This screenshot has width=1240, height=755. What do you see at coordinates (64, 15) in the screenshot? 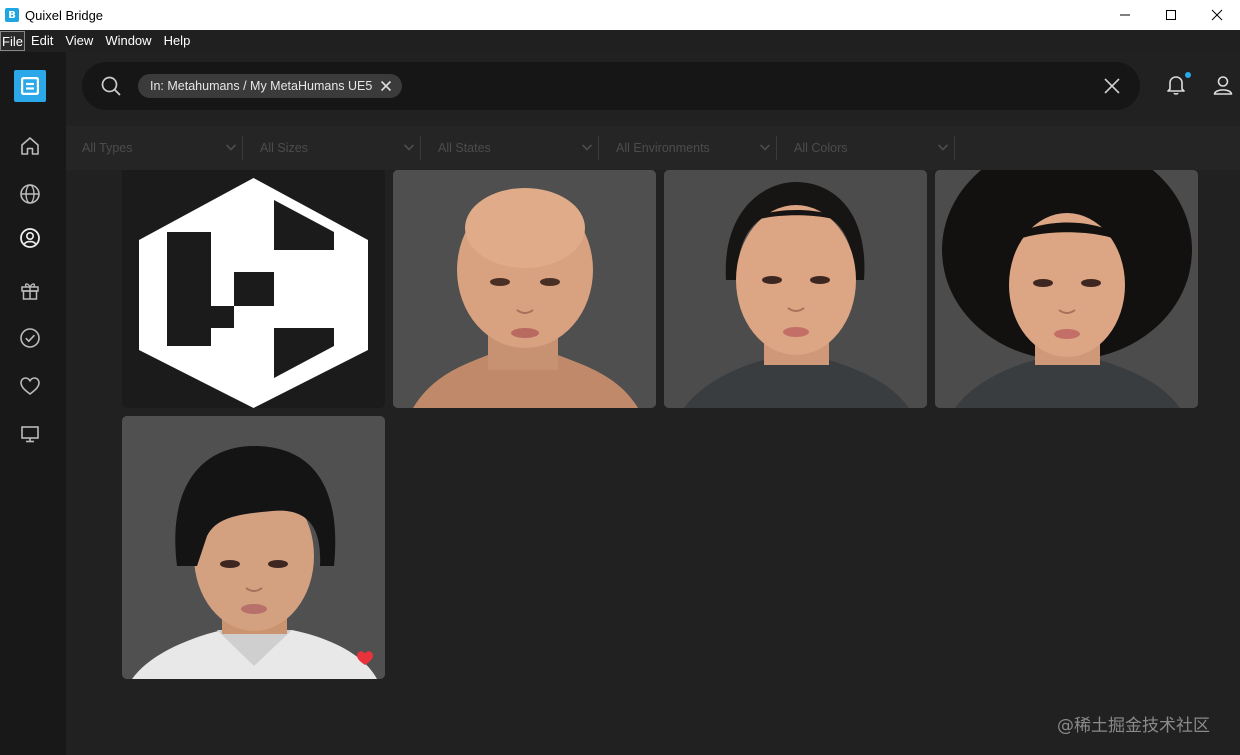
I see `window-title: Quixel Bridge` at bounding box center [64, 15].